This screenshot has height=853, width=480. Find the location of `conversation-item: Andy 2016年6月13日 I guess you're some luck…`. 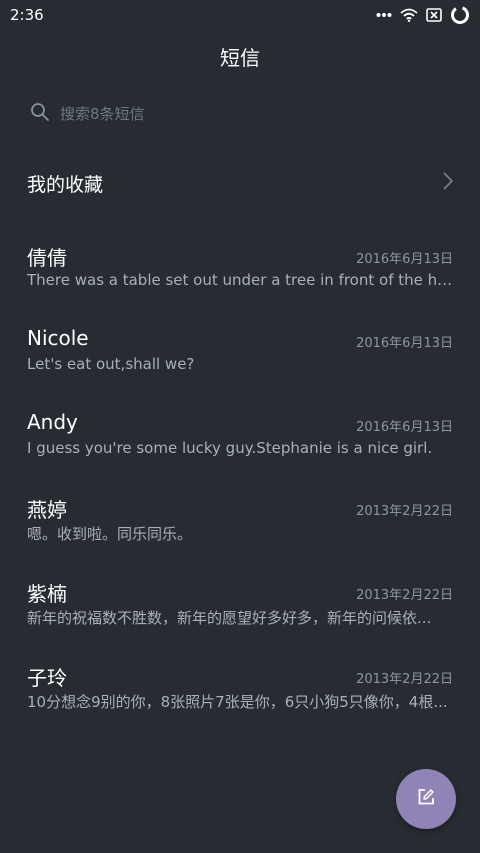

conversation-item: Andy 2016年6月13日 I guess you're some luck… is located at coordinates (240, 446).